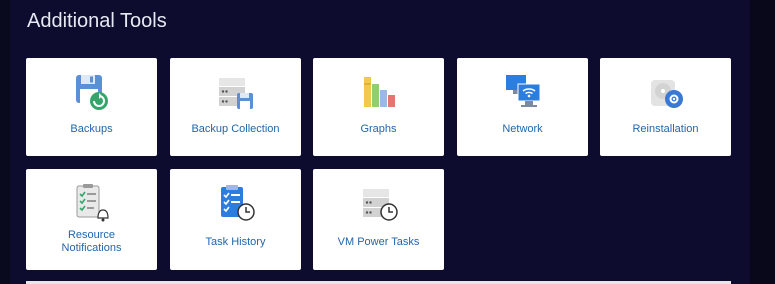  Describe the element at coordinates (523, 92) in the screenshot. I see `network-monitors-icon` at that location.